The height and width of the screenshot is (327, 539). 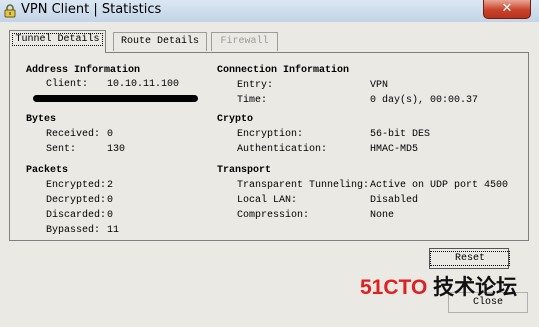 What do you see at coordinates (116, 149) in the screenshot?
I see `sent-value: 130` at bounding box center [116, 149].